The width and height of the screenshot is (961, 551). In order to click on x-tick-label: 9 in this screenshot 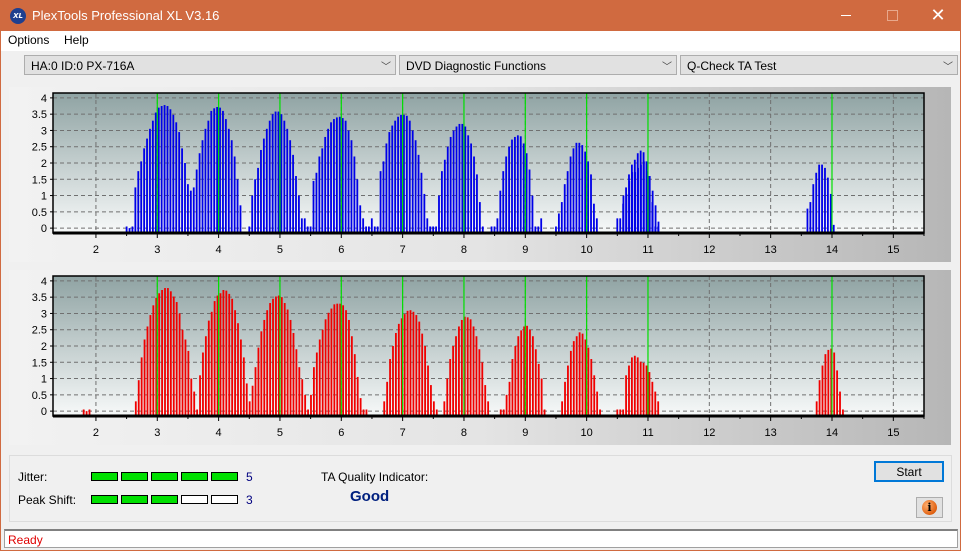, I will do `click(525, 250)`.